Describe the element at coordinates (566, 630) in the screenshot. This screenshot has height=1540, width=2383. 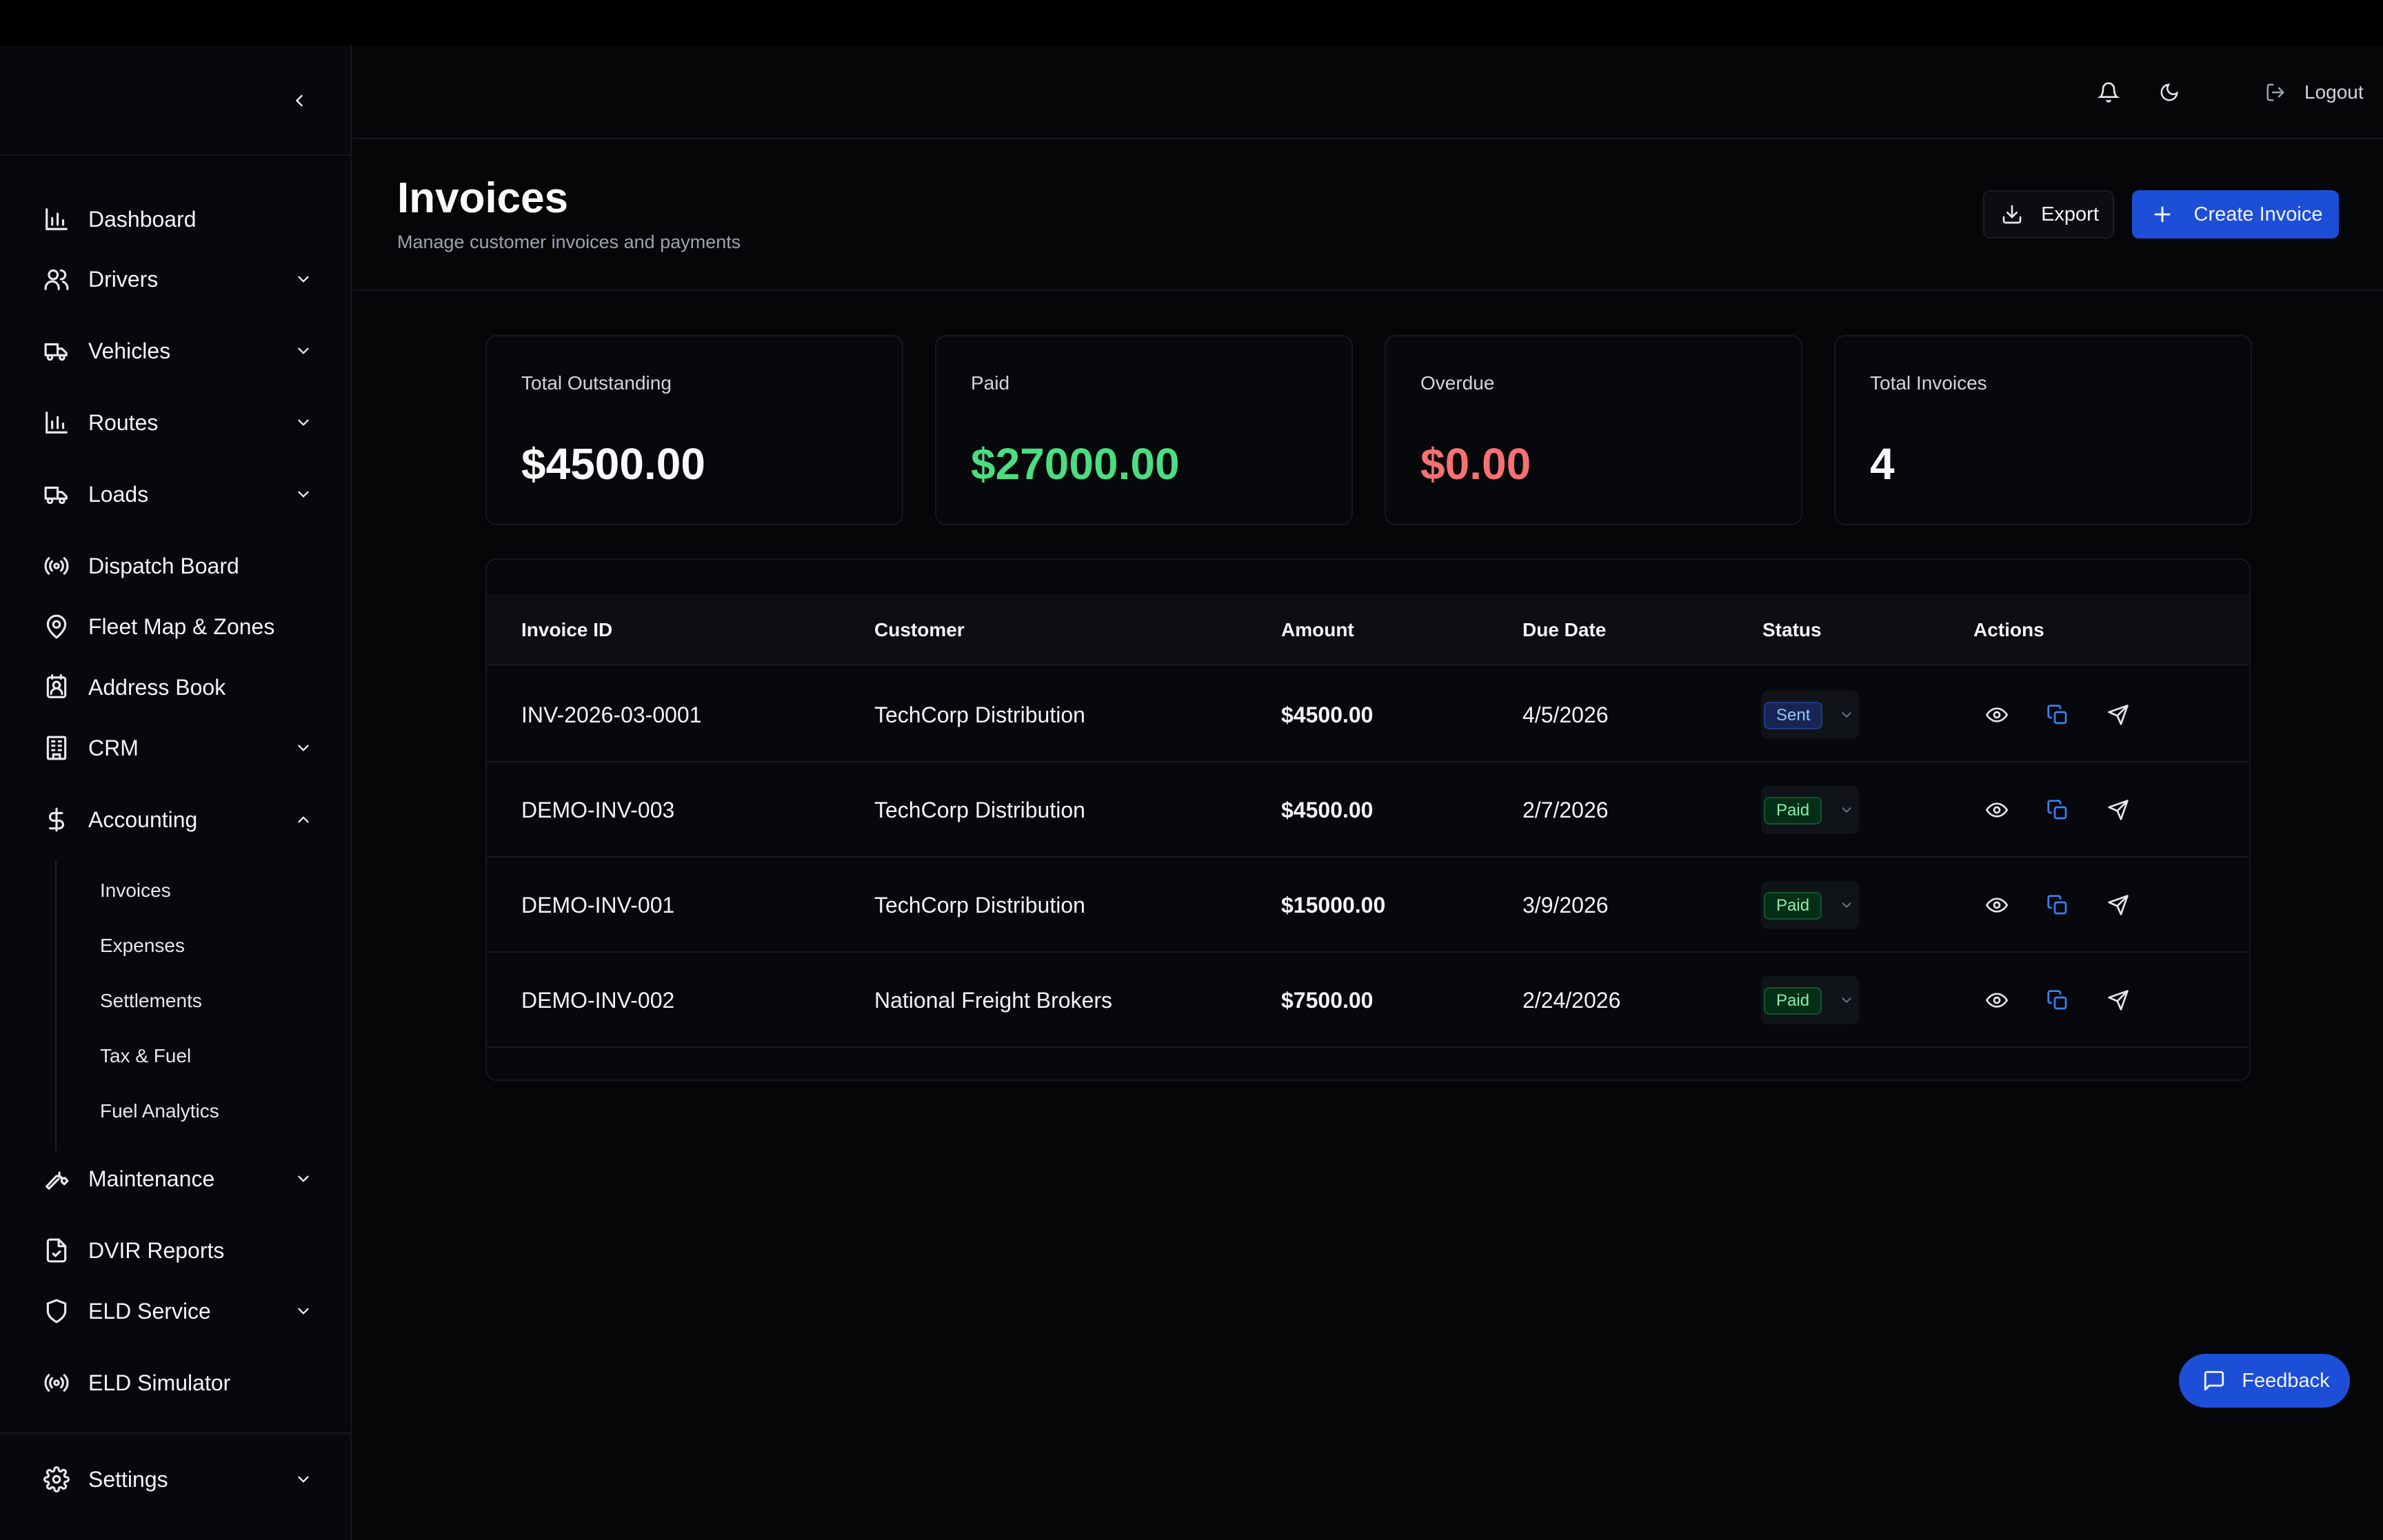
I see `column-header-invoice-id: Invoice ID` at that location.